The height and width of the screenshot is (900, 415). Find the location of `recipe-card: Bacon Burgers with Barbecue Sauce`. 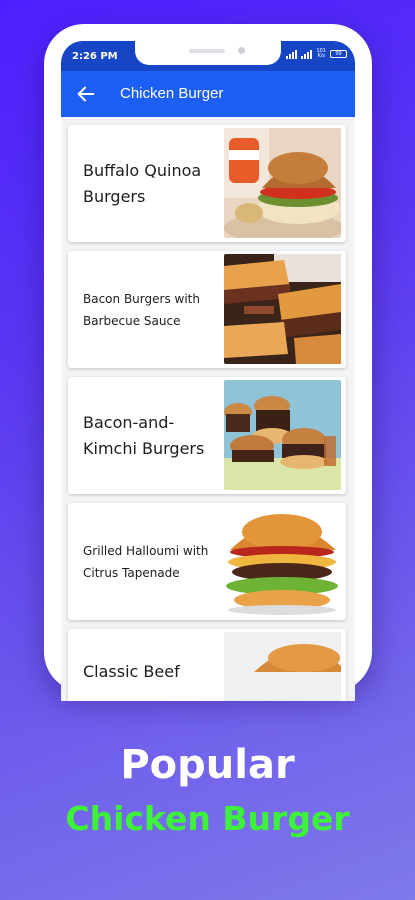

recipe-card: Bacon Burgers with Barbecue Sauce is located at coordinates (207, 309).